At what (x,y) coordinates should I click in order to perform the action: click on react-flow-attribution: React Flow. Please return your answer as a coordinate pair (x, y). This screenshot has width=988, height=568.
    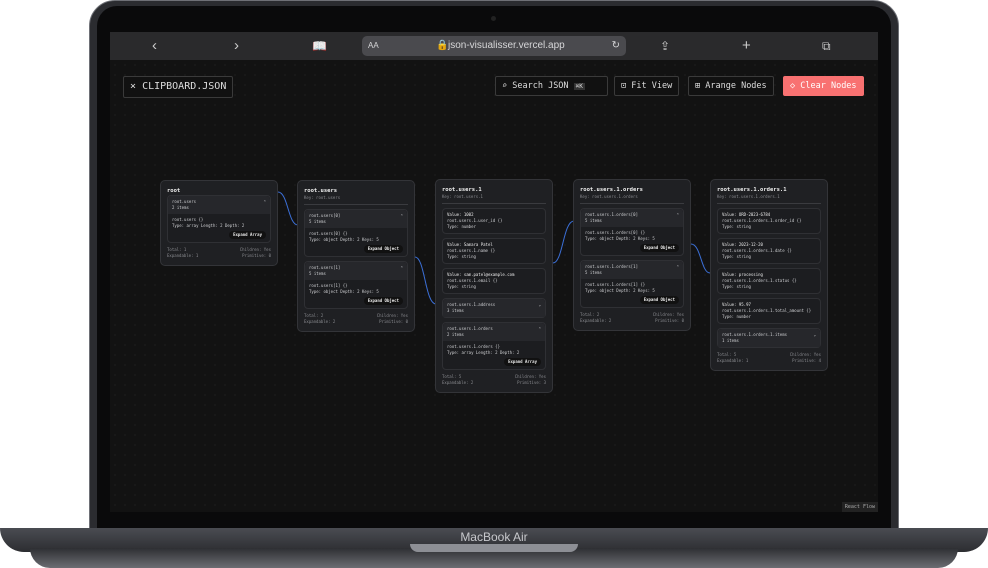
    Looking at the image, I should click on (859, 507).